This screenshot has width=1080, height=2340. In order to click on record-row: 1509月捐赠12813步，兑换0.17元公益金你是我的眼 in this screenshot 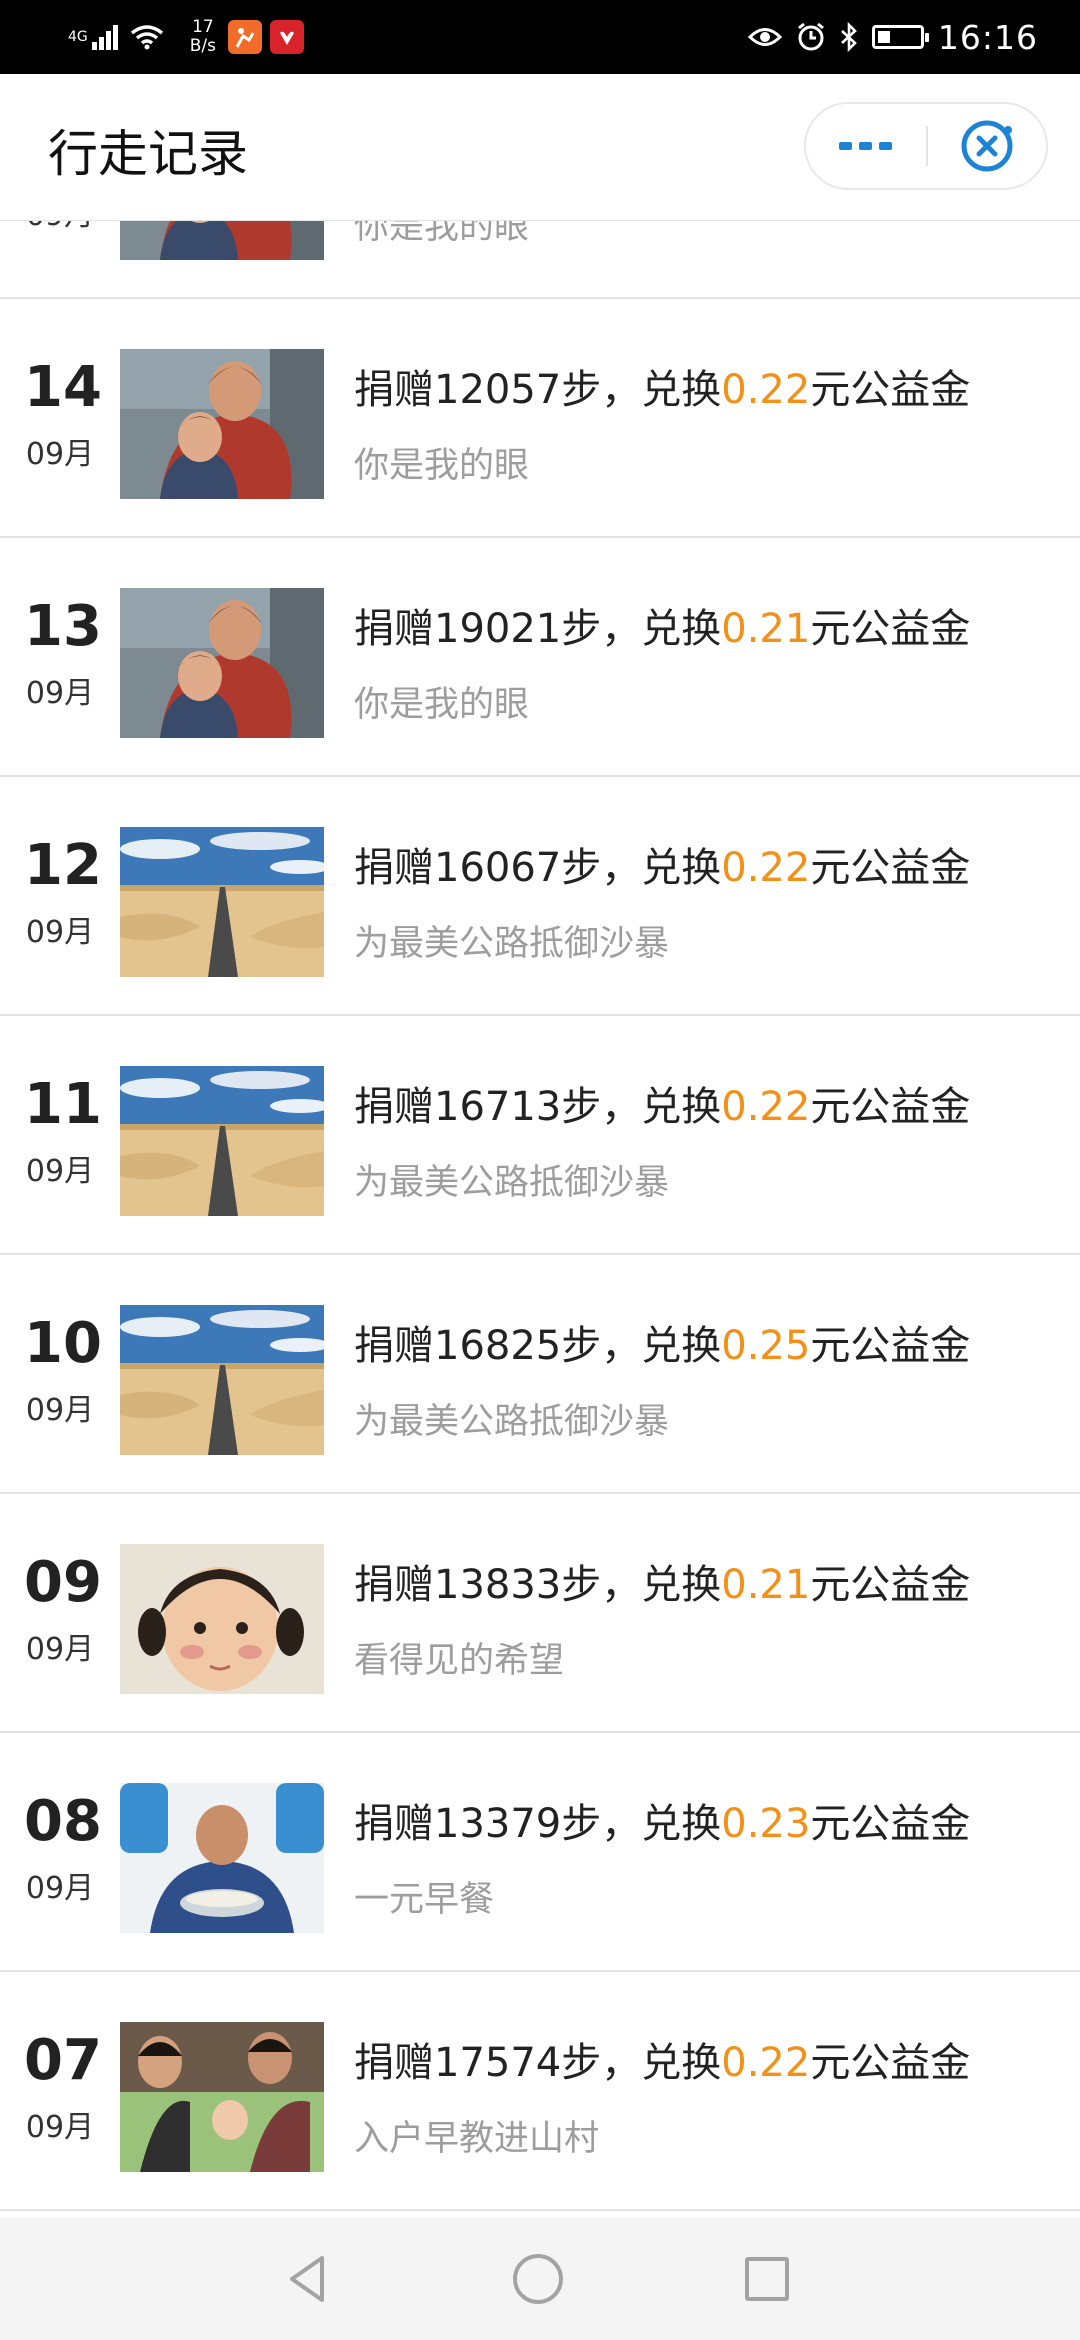, I will do `click(540, 259)`.